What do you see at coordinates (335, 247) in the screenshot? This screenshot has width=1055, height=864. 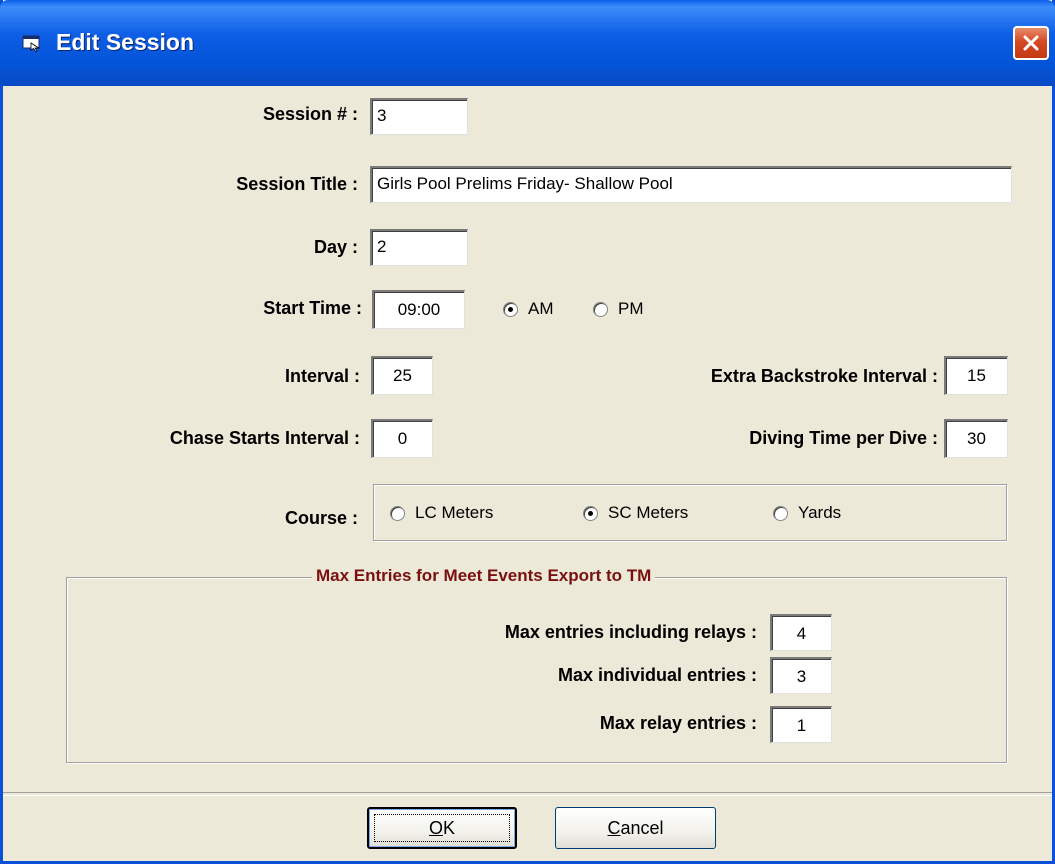 I see `day-label: Day :` at bounding box center [335, 247].